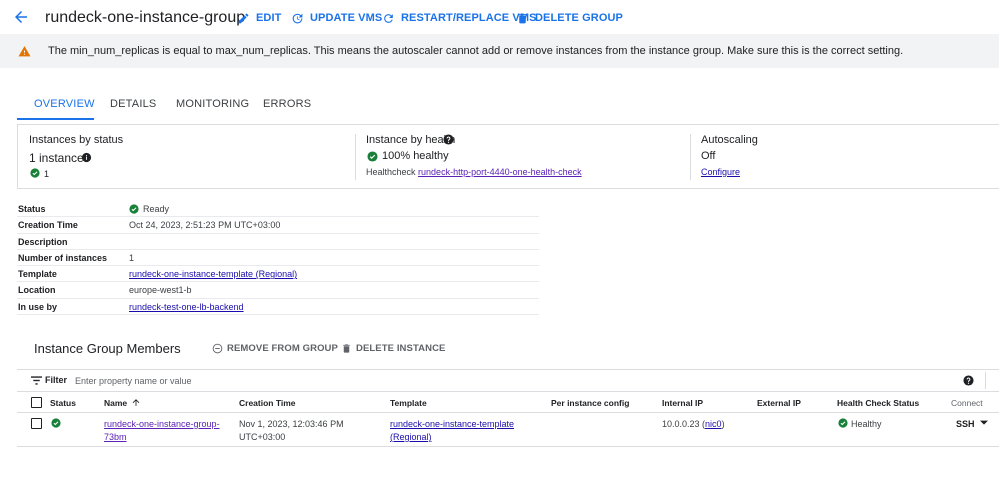  What do you see at coordinates (779, 403) in the screenshot?
I see `column-header-external-ip: External IP` at bounding box center [779, 403].